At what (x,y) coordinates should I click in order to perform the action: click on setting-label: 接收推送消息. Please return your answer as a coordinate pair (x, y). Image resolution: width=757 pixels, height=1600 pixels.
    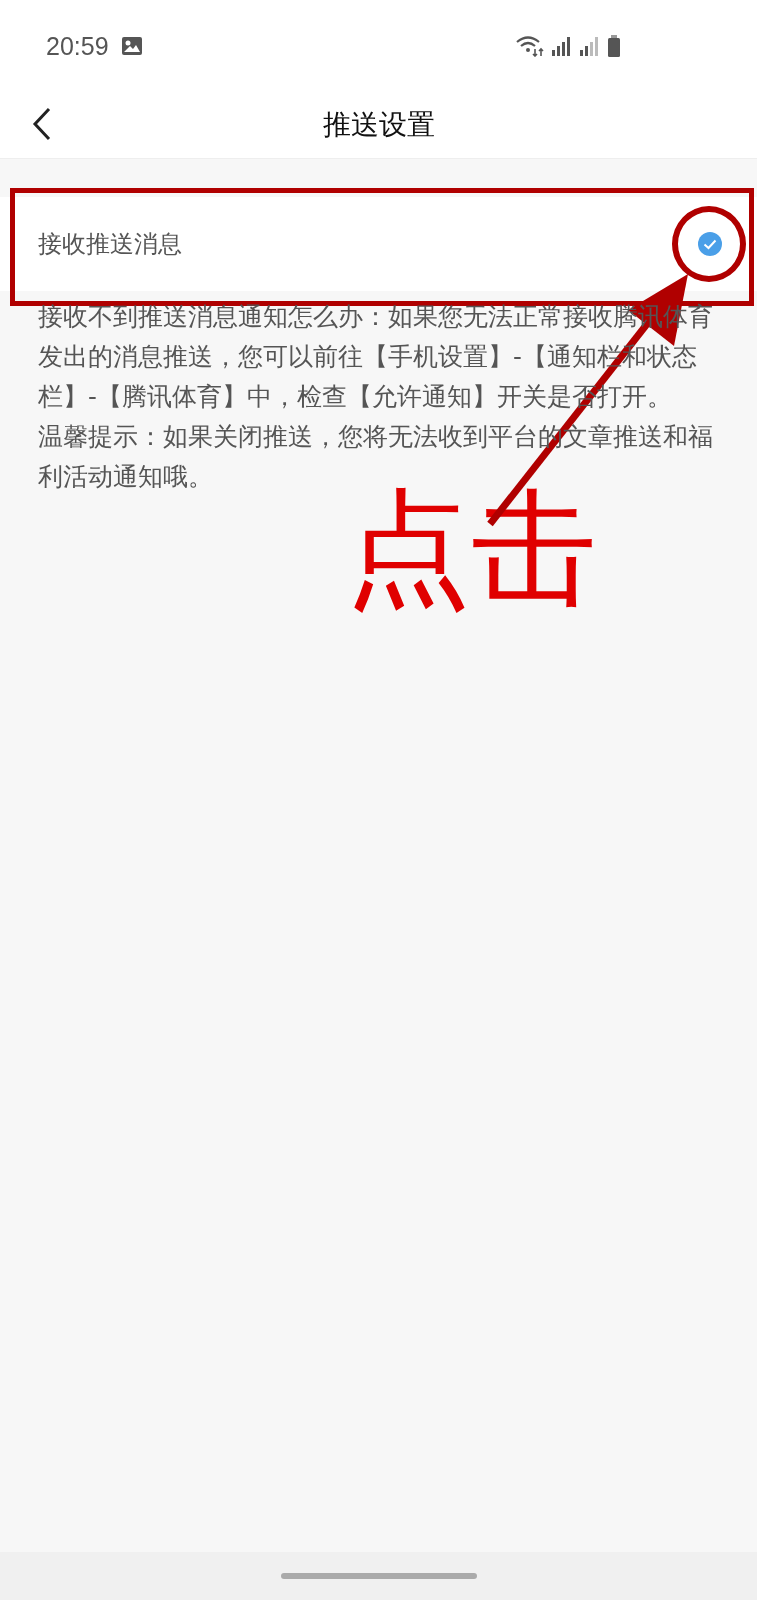
    Looking at the image, I should click on (110, 244).